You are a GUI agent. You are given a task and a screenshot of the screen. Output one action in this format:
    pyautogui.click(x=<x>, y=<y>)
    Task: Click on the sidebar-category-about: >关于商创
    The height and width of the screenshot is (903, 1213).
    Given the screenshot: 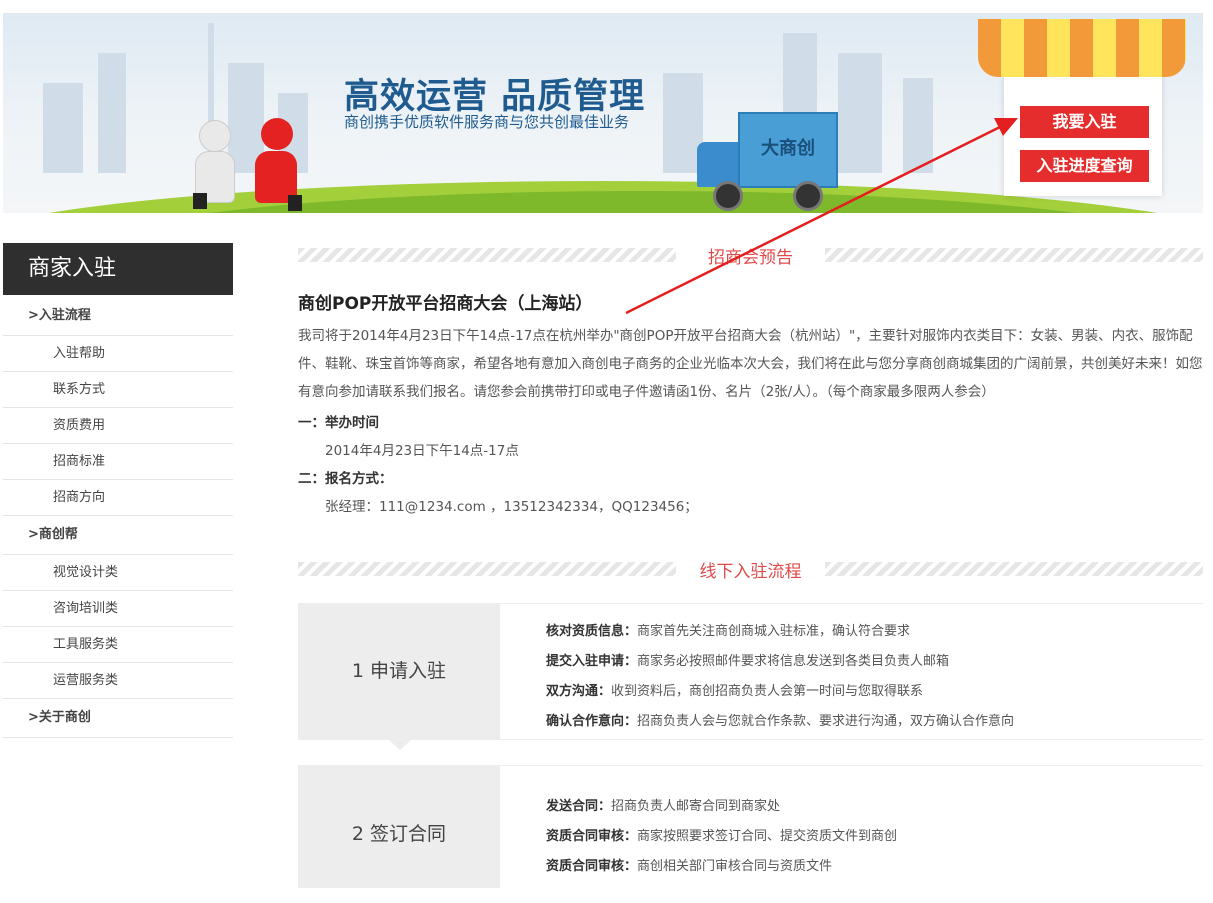 What is the action you would take?
    pyautogui.click(x=118, y=718)
    